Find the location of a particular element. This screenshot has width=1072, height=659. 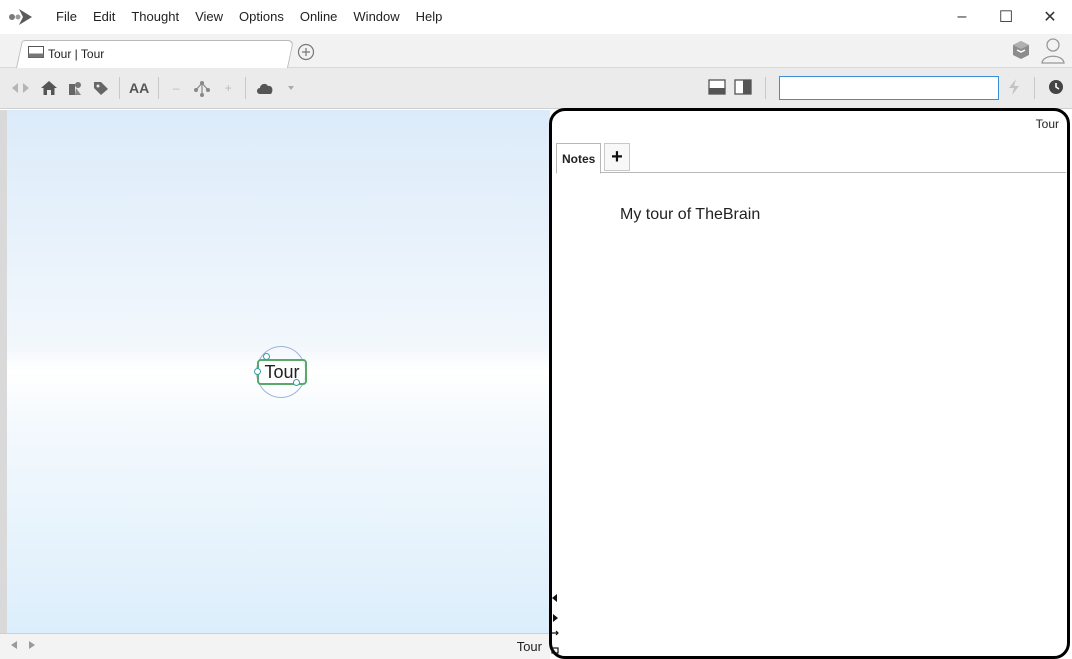

child-gate-dot is located at coordinates (296, 382).